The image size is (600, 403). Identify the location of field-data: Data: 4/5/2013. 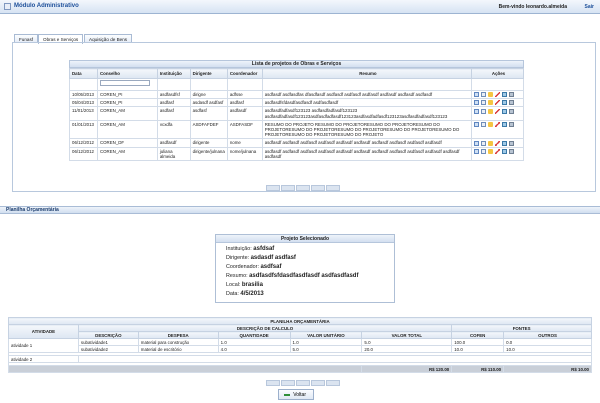
(245, 294).